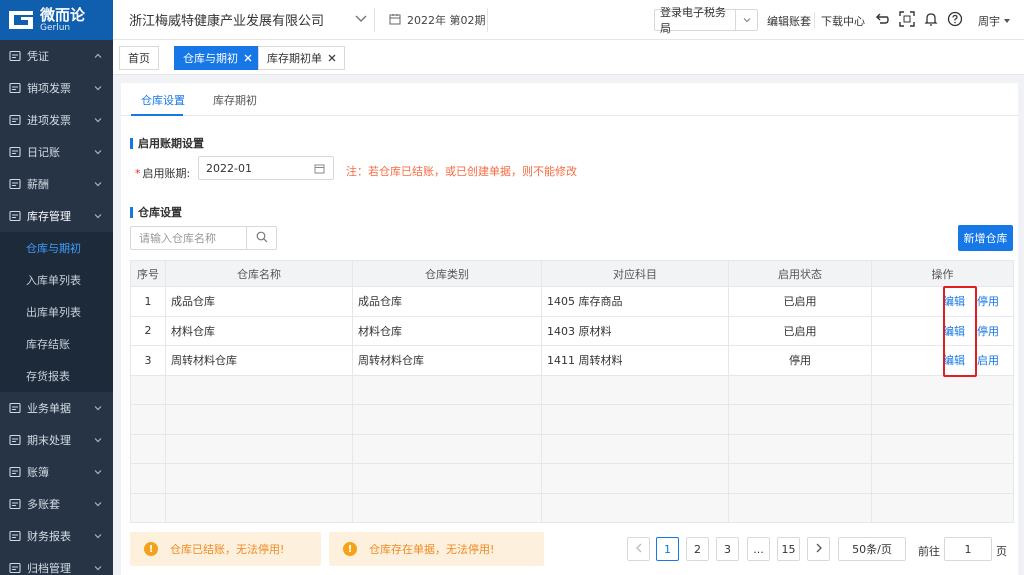  Describe the element at coordinates (15, 88) in the screenshot. I see `invoice-out-icon` at that location.